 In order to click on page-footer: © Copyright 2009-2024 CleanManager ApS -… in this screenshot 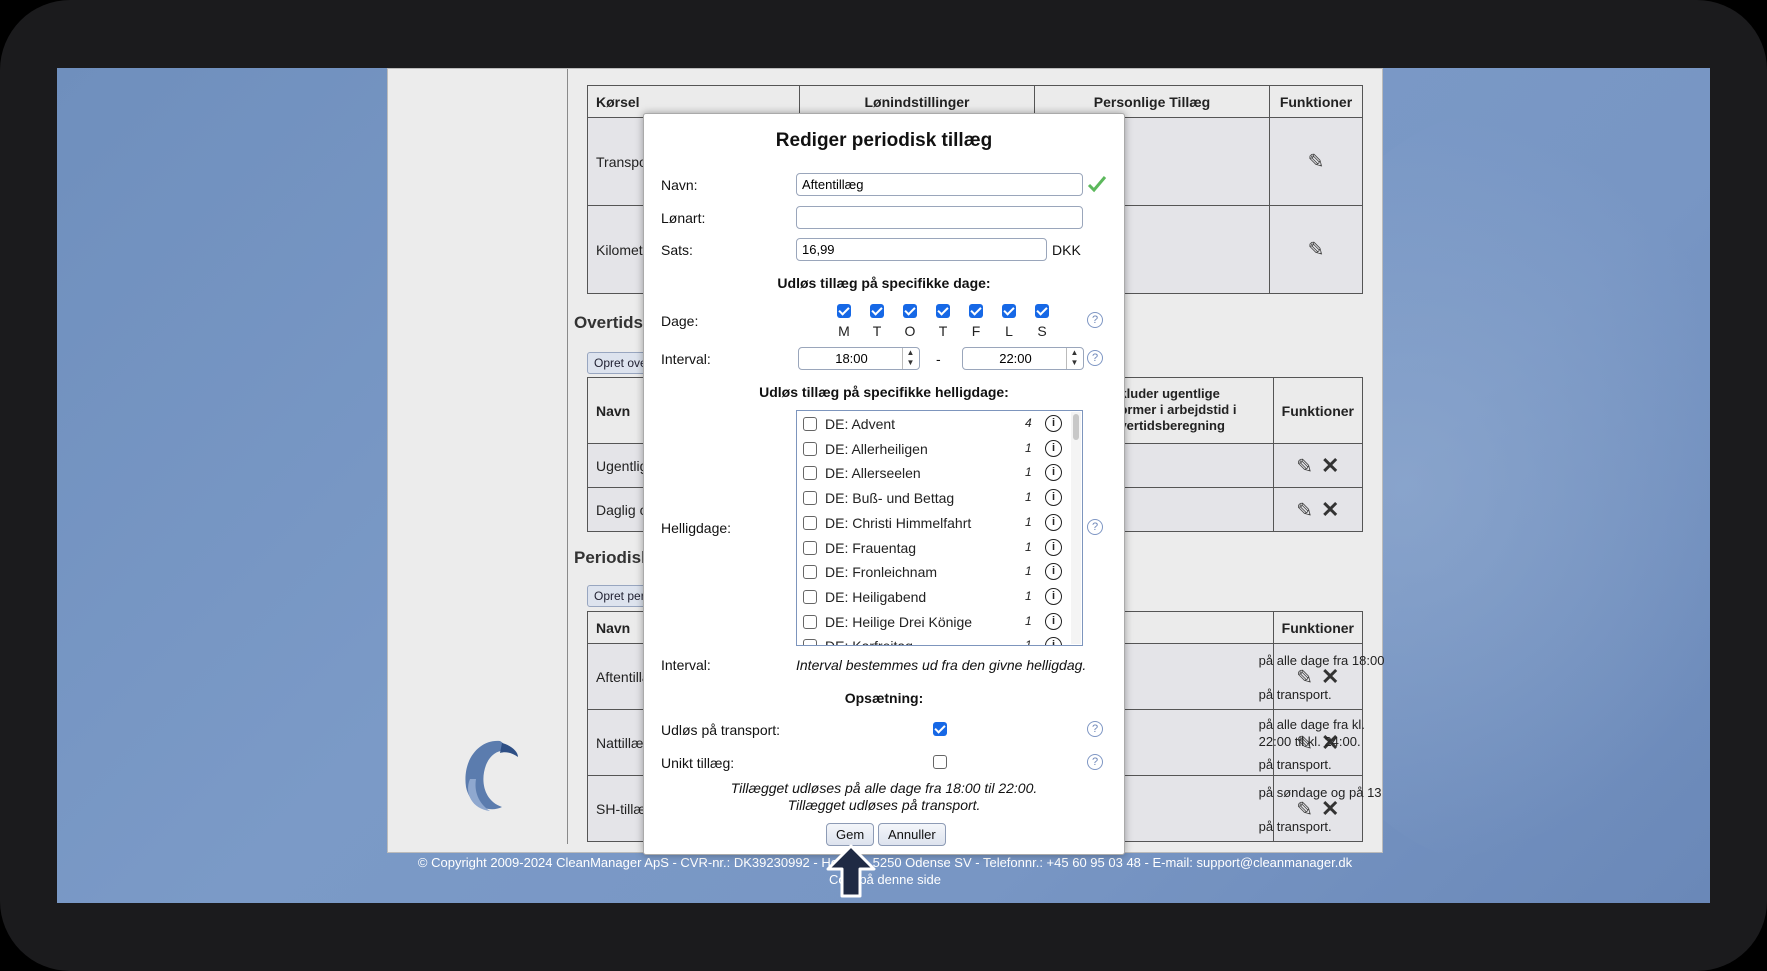, I will do `click(885, 871)`.